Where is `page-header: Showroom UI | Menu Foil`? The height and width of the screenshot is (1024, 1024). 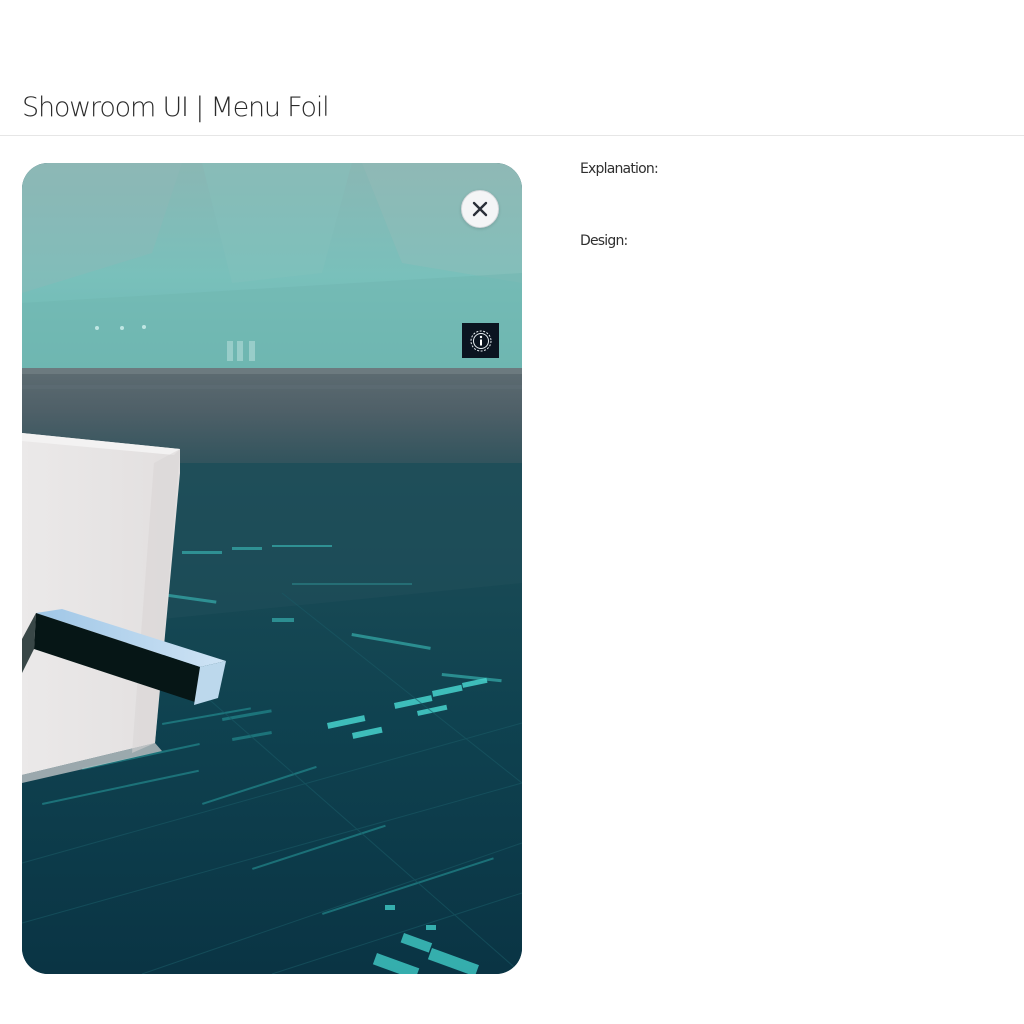
page-header: Showroom UI | Menu Foil is located at coordinates (512, 68).